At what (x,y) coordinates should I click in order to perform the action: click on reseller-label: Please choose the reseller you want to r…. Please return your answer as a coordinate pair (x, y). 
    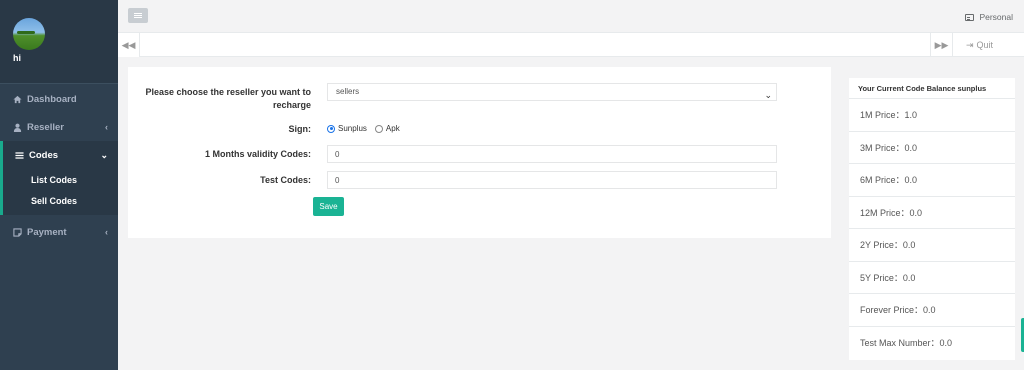
    Looking at the image, I should click on (228, 98).